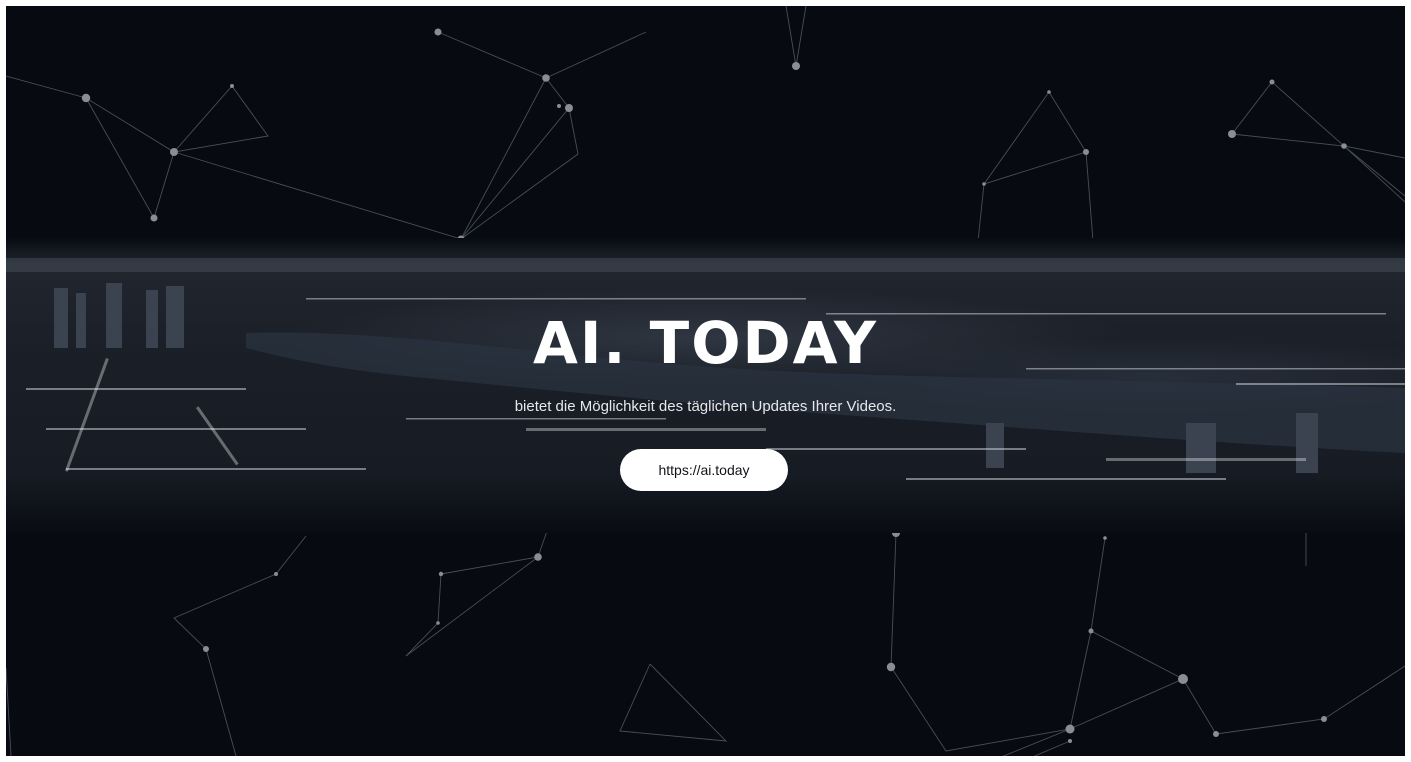 This screenshot has width=1411, height=762. Describe the element at coordinates (704, 470) in the screenshot. I see `website-link-button: https://ai.today` at that location.